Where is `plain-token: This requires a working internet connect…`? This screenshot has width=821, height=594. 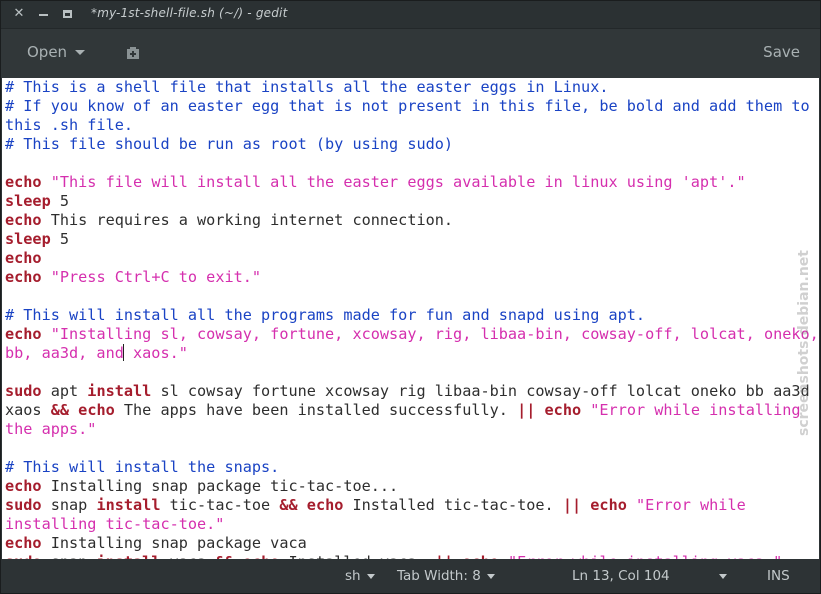
plain-token: This requires a working internet connect… is located at coordinates (247, 220).